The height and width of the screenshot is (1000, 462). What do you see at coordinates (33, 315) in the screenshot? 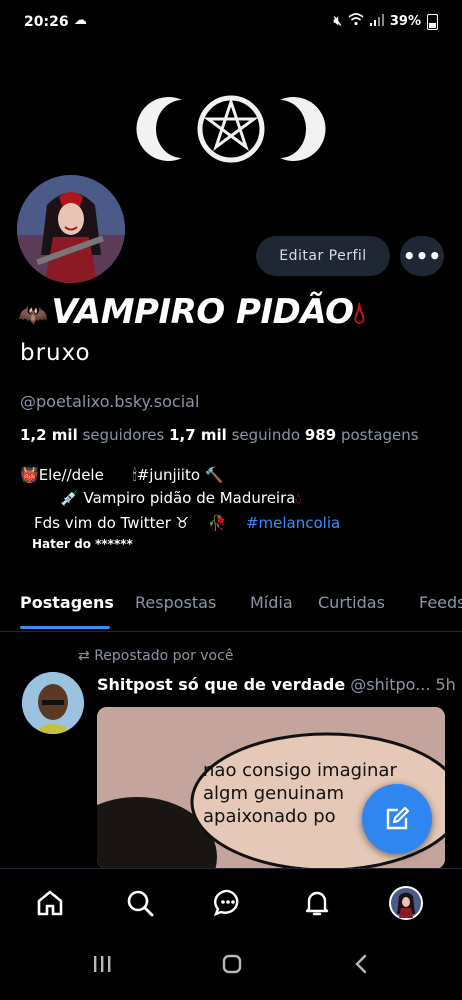
I see `bat-icon: 🦇` at bounding box center [33, 315].